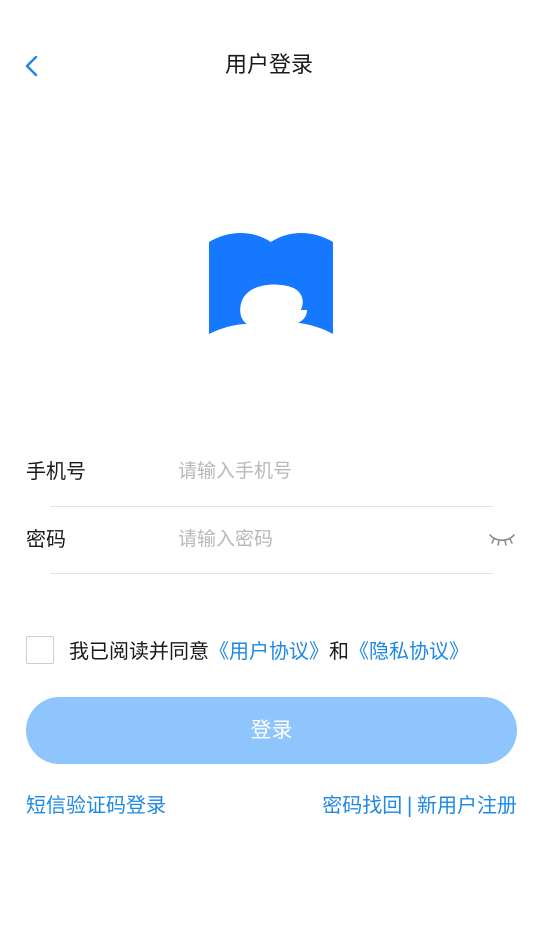 This screenshot has width=538, height=925. What do you see at coordinates (56, 471) in the screenshot?
I see `phone-label: 手机号` at bounding box center [56, 471].